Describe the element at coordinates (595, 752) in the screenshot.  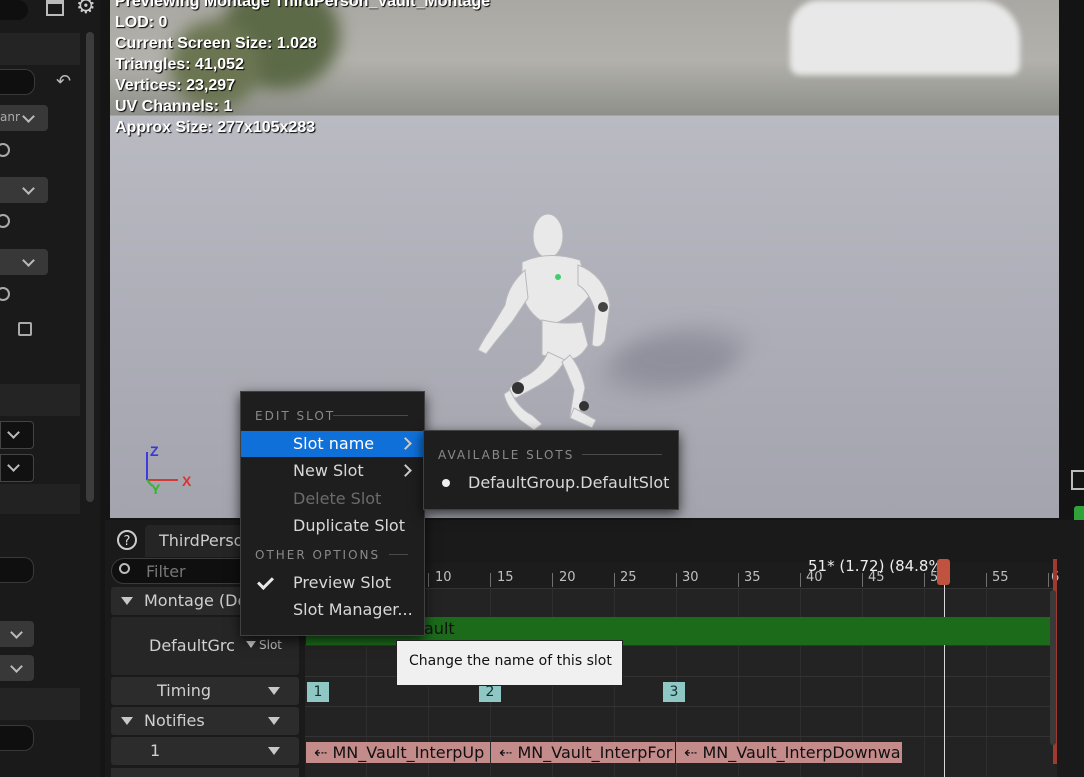
I see `notify-state-label: MN_Vault_InterpFor` at that location.